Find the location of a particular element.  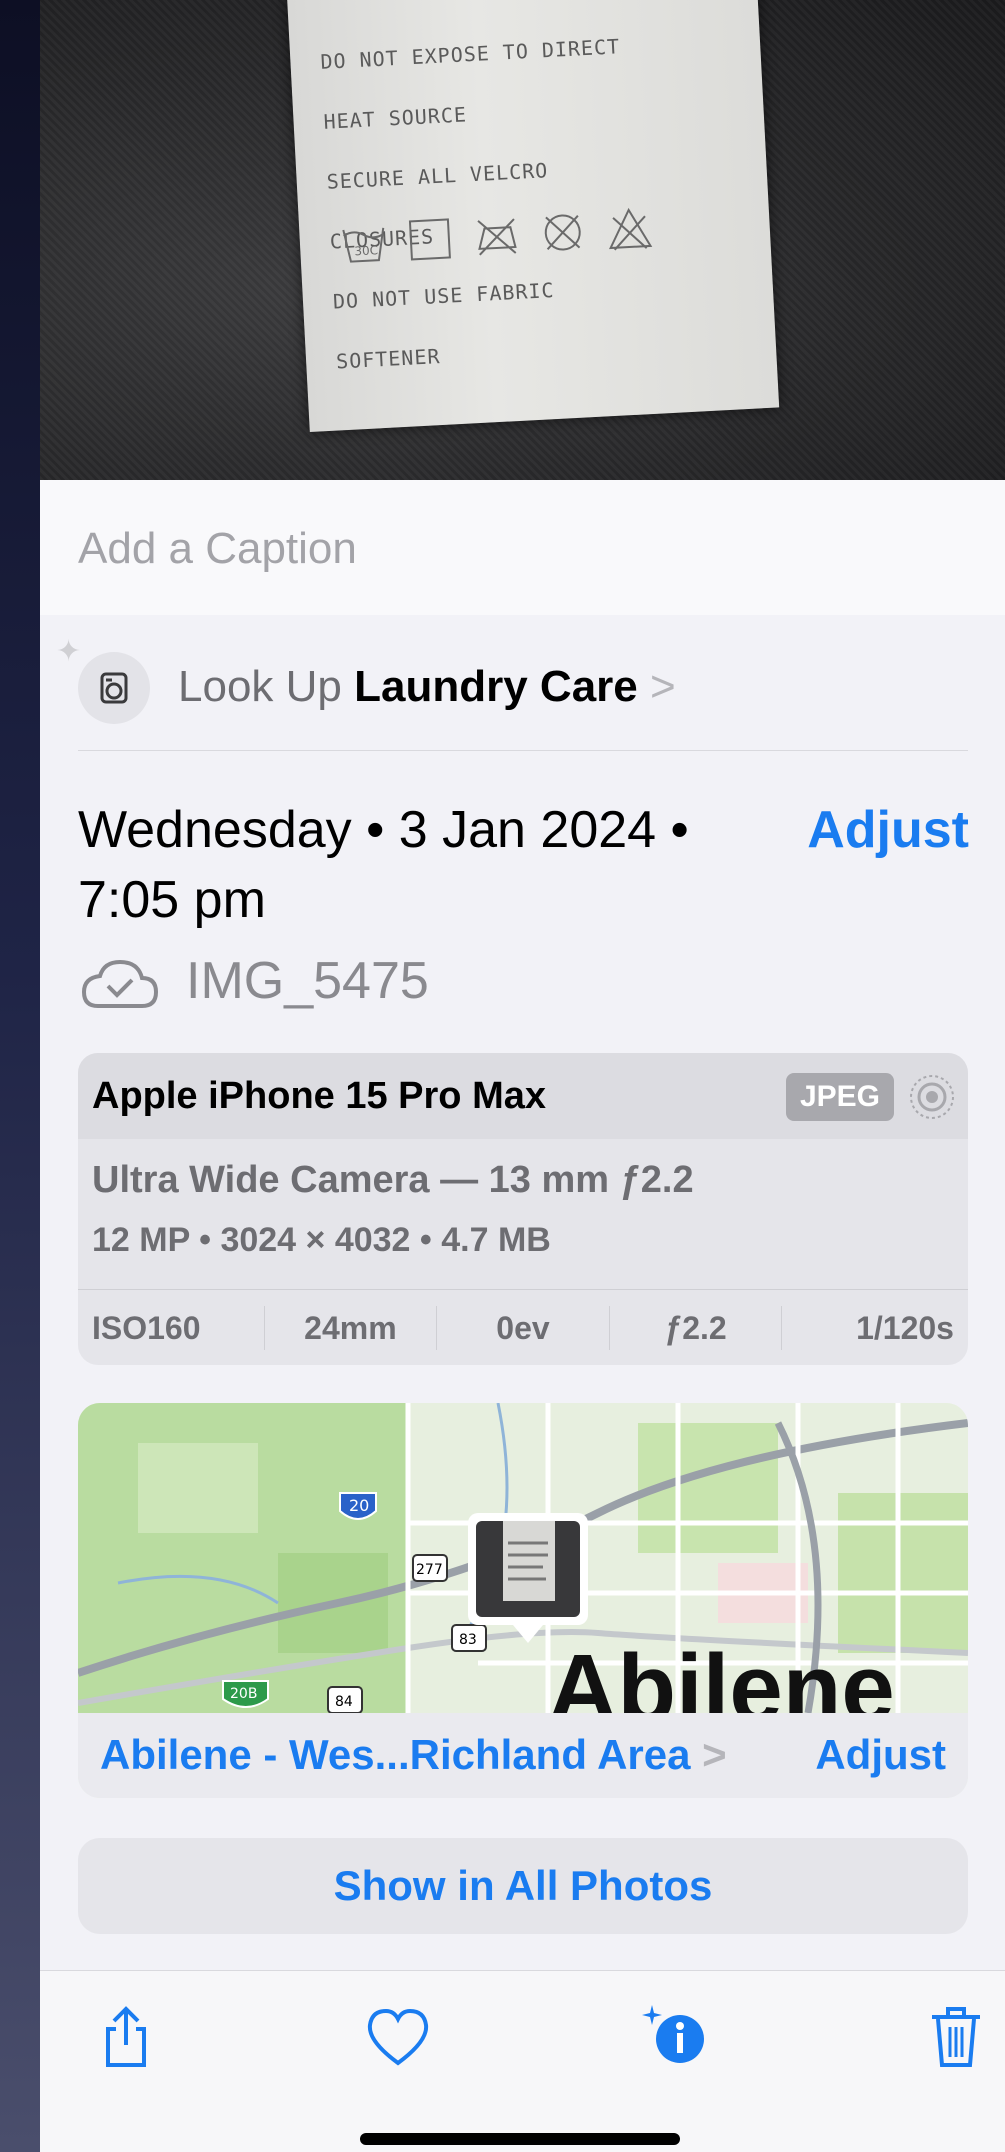

bottom-toolbar is located at coordinates (522, 2061).